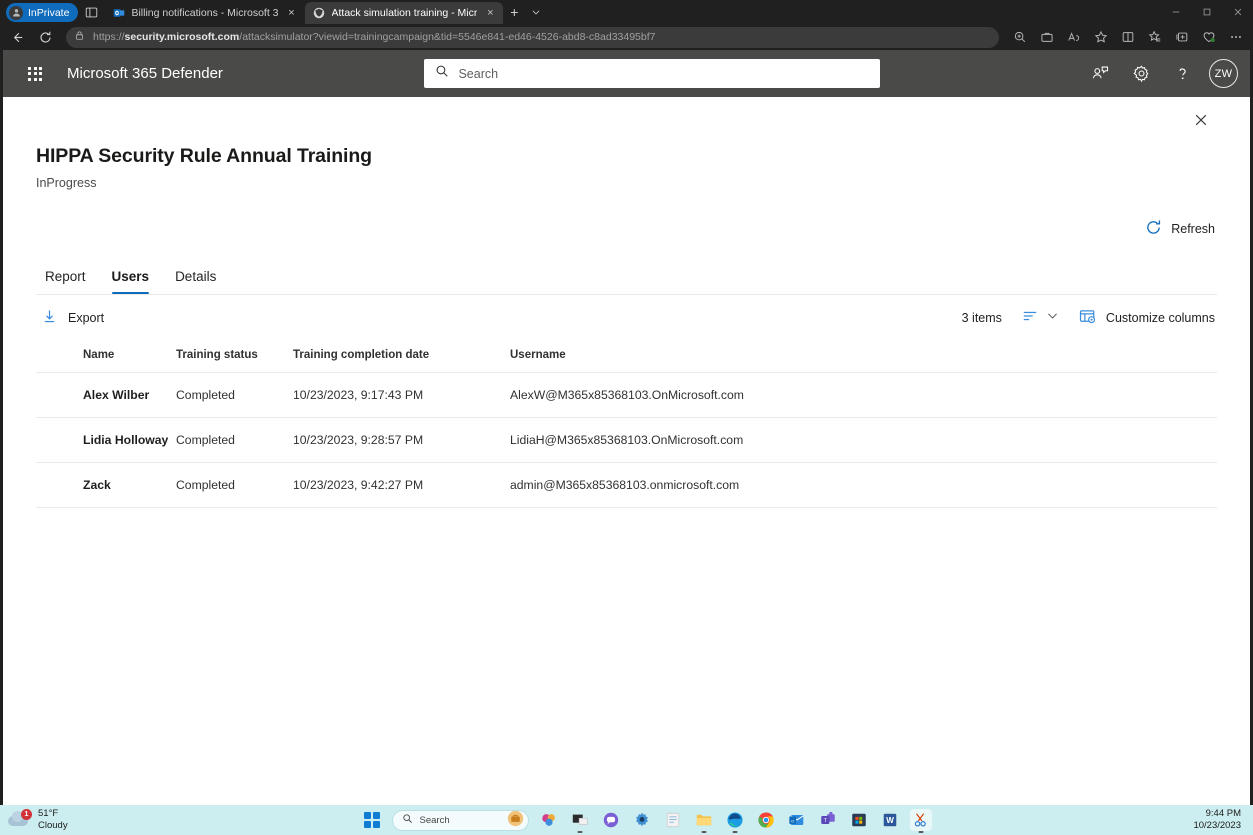  What do you see at coordinates (549, 820) in the screenshot?
I see `copilot-icon` at bounding box center [549, 820].